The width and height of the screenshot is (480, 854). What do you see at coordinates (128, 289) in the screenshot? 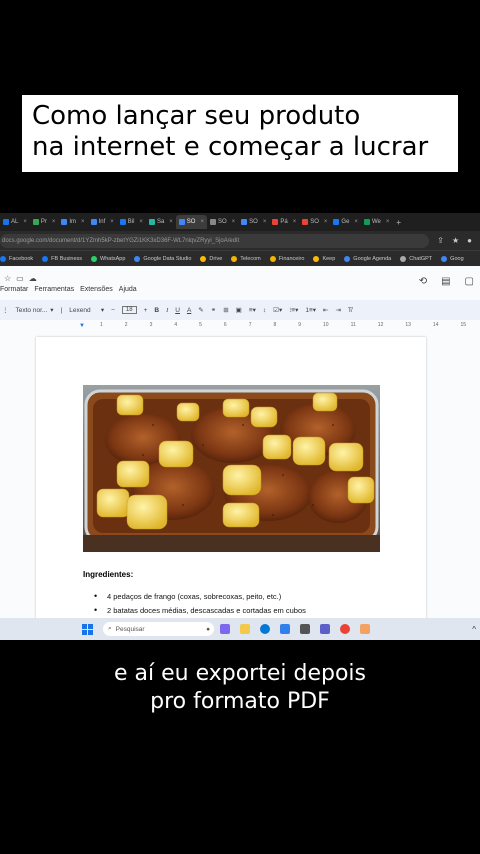
I see `menu-item: Ajuda` at bounding box center [128, 289].